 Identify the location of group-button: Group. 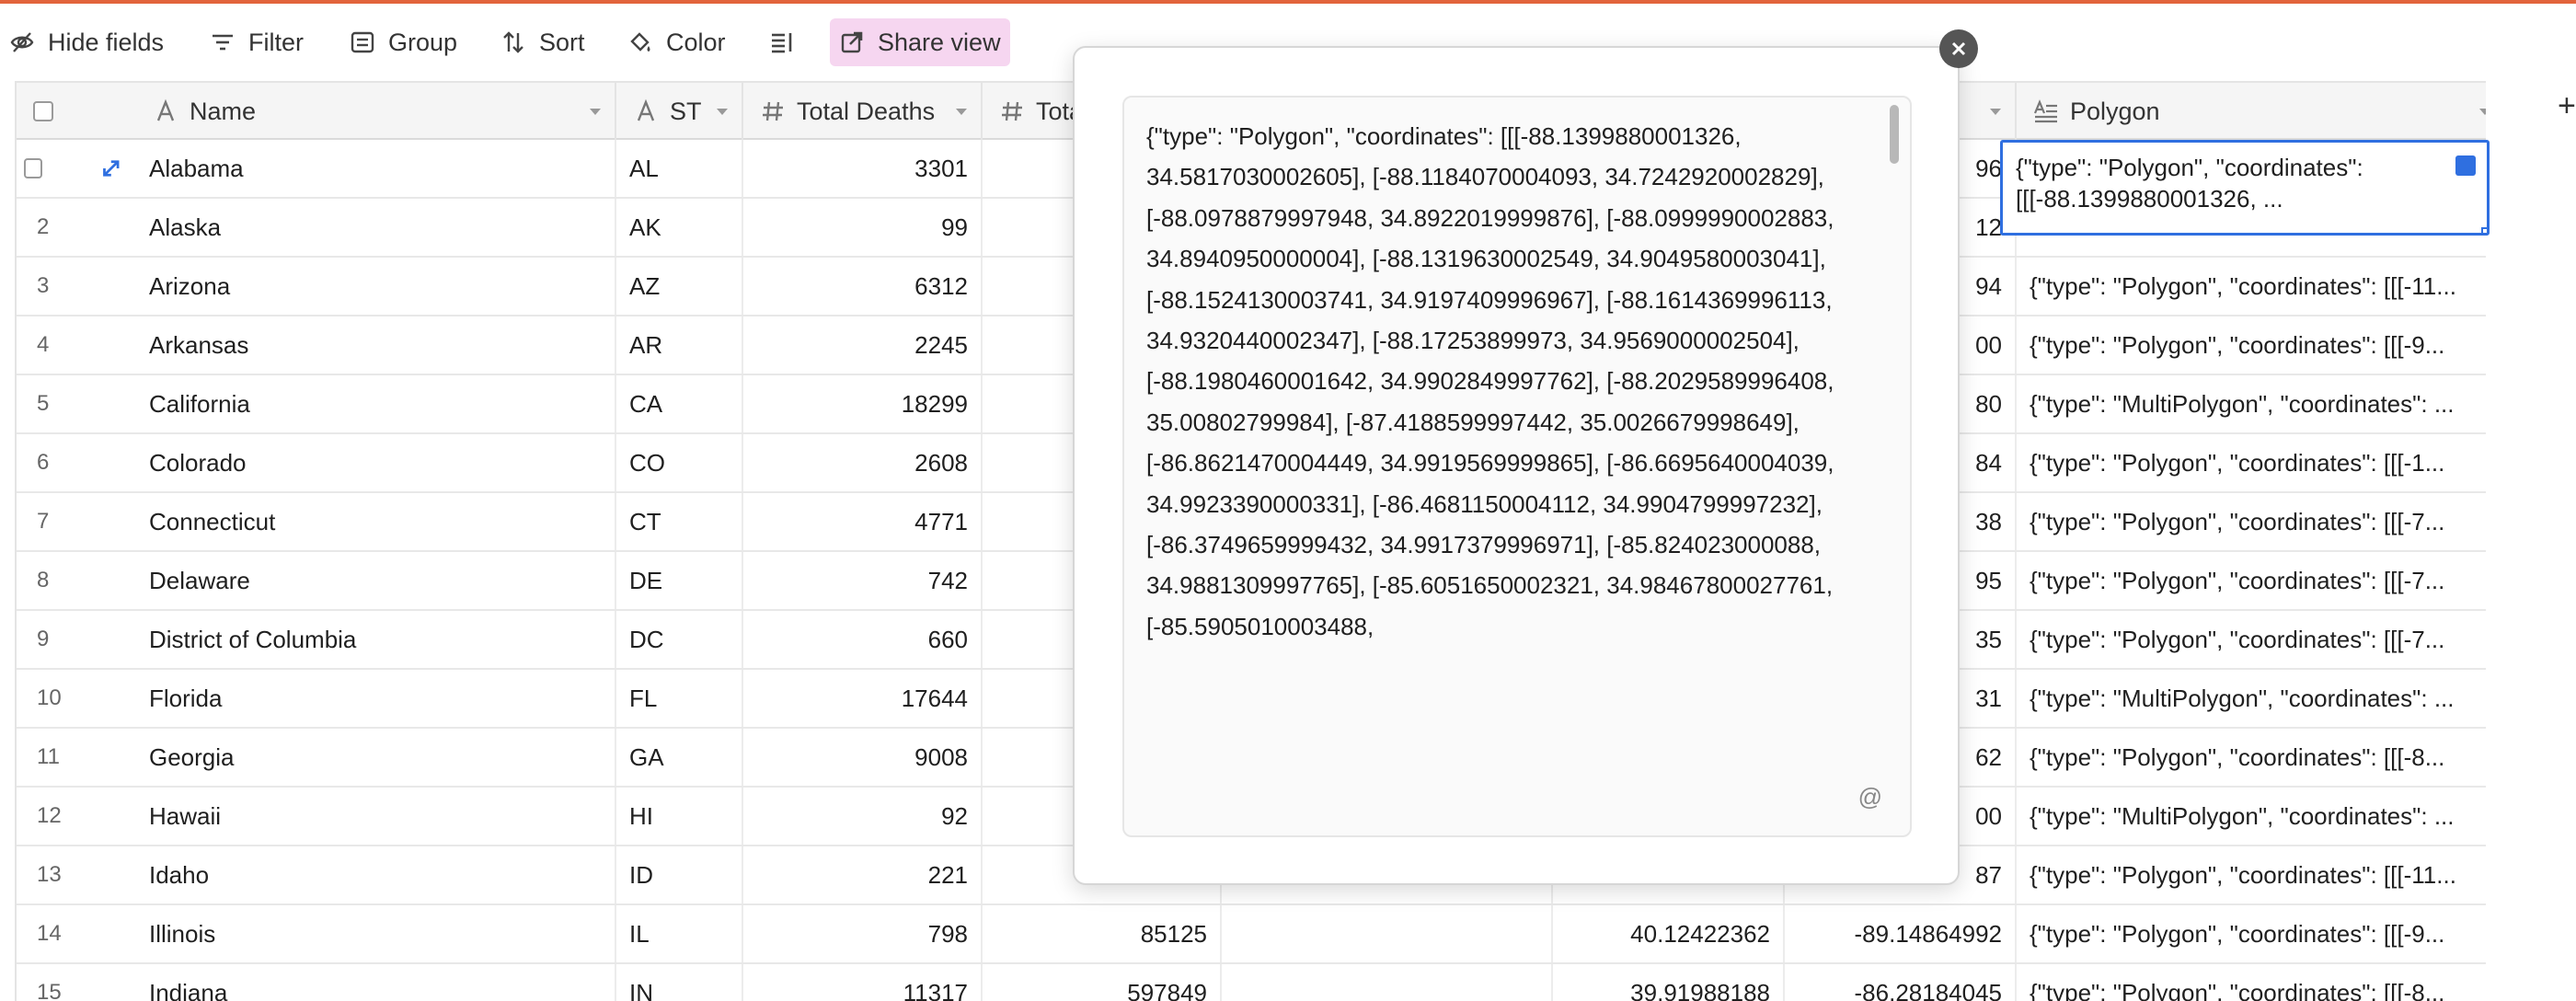
(403, 42).